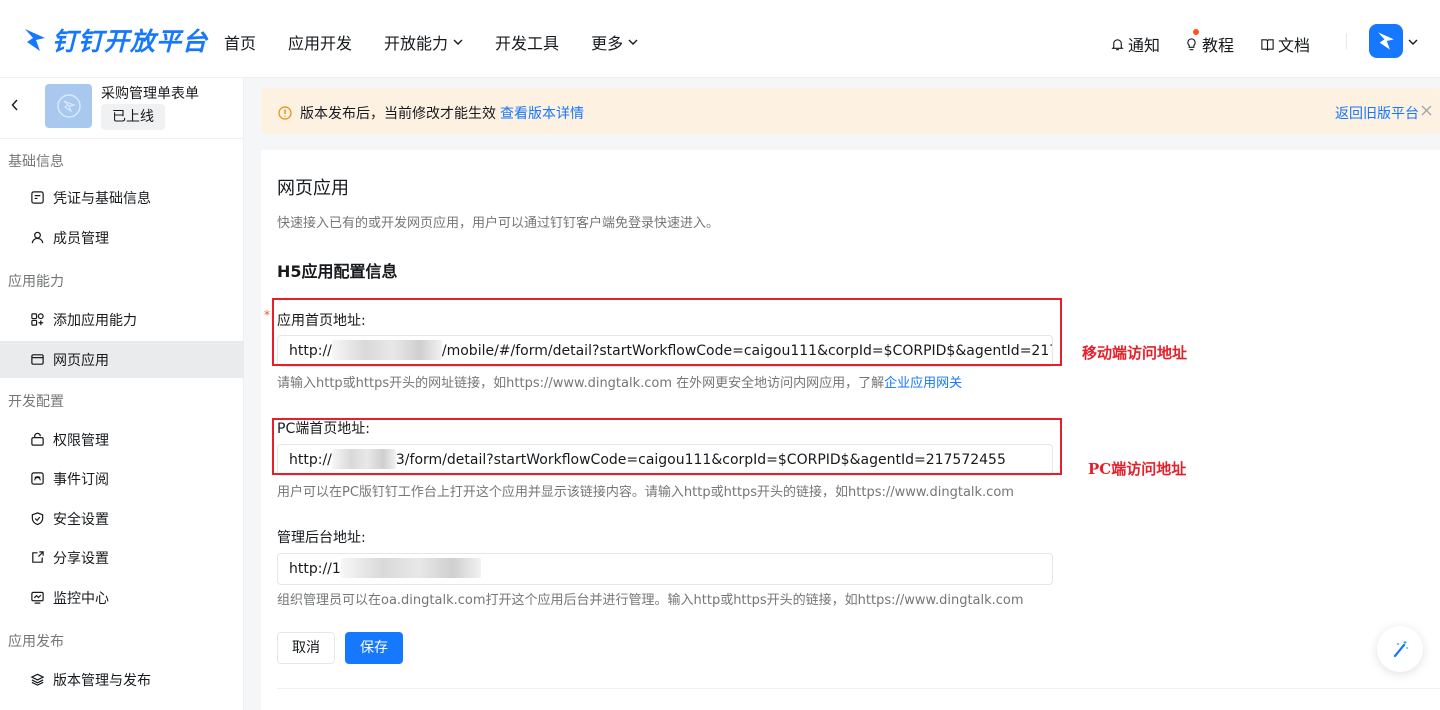  I want to click on top-navigation-bar: 钉钉开放平台 首页 应用开发 开放能力 开发工具 更多 通知 教程 文档, so click(720, 39).